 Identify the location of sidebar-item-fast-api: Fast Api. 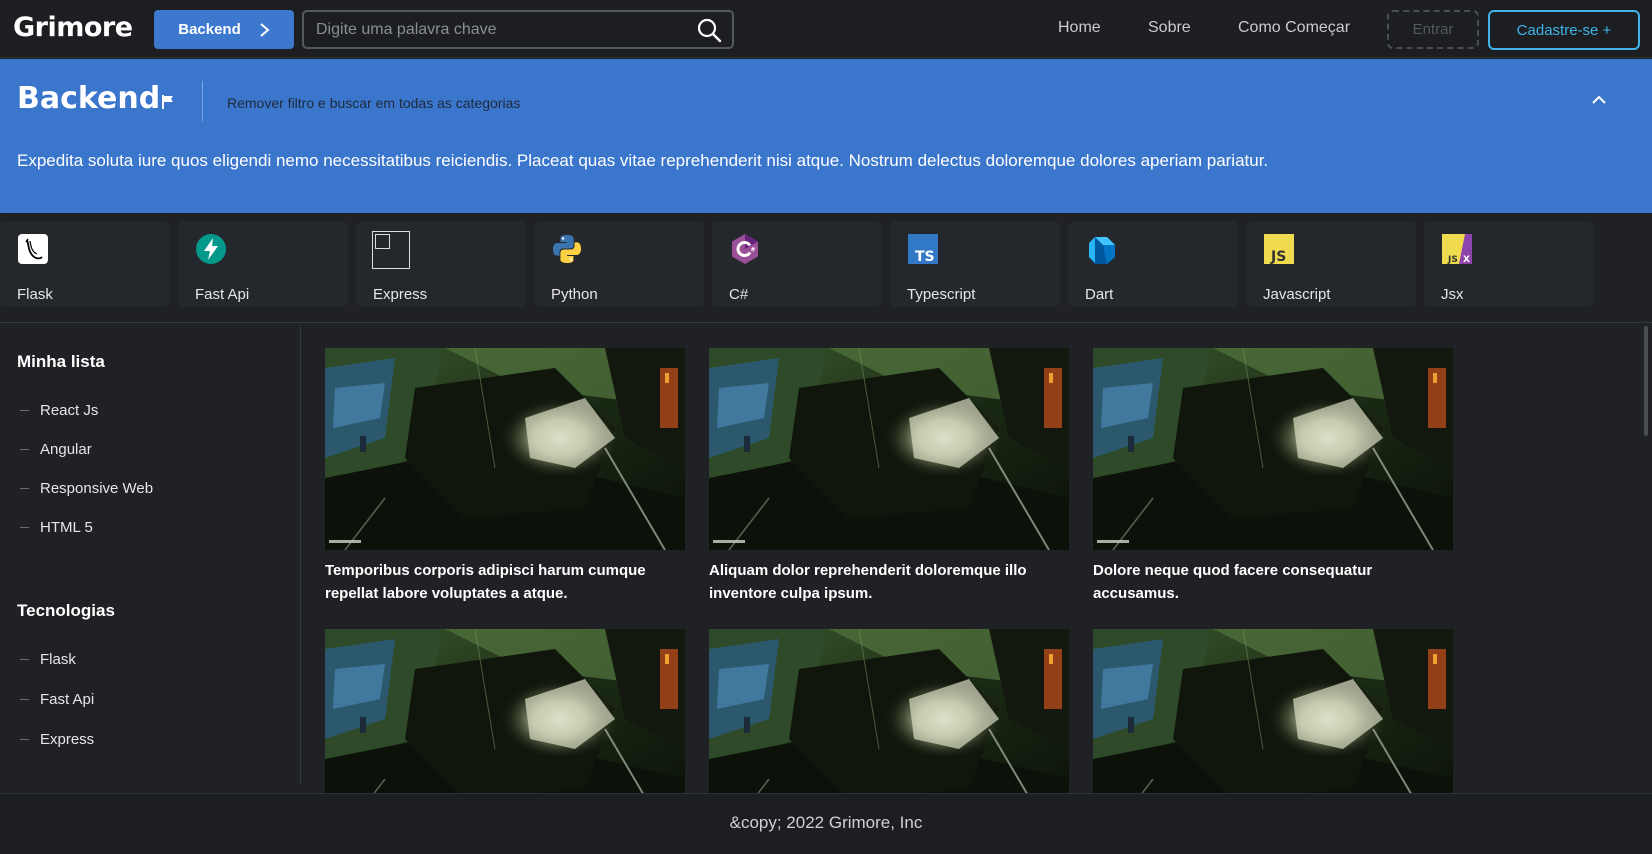
(57, 699).